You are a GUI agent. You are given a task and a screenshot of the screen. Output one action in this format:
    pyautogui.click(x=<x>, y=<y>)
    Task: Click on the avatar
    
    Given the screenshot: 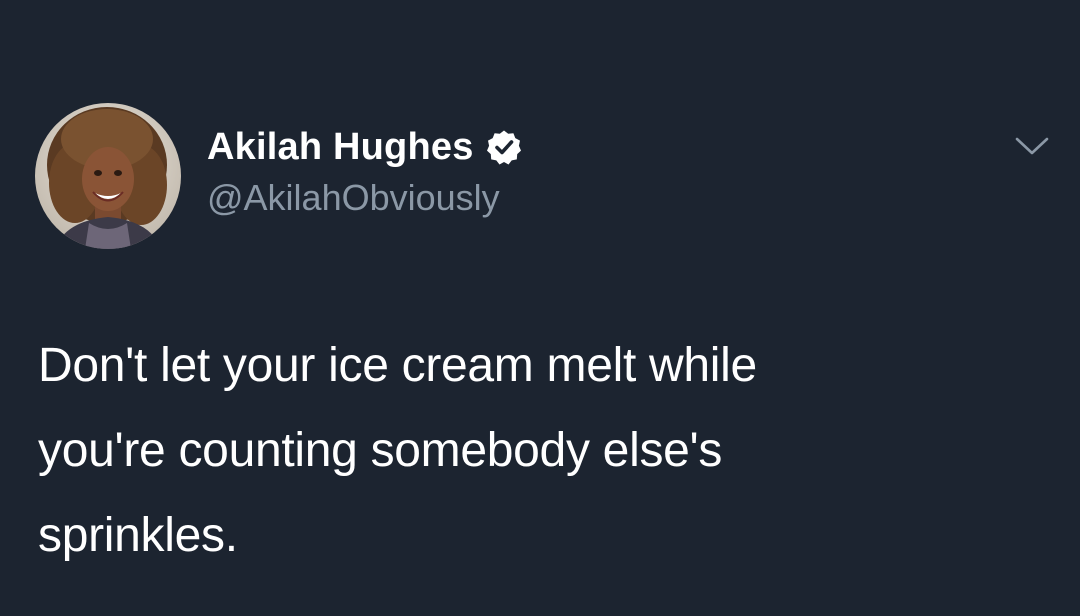 What is the action you would take?
    pyautogui.click(x=108, y=176)
    